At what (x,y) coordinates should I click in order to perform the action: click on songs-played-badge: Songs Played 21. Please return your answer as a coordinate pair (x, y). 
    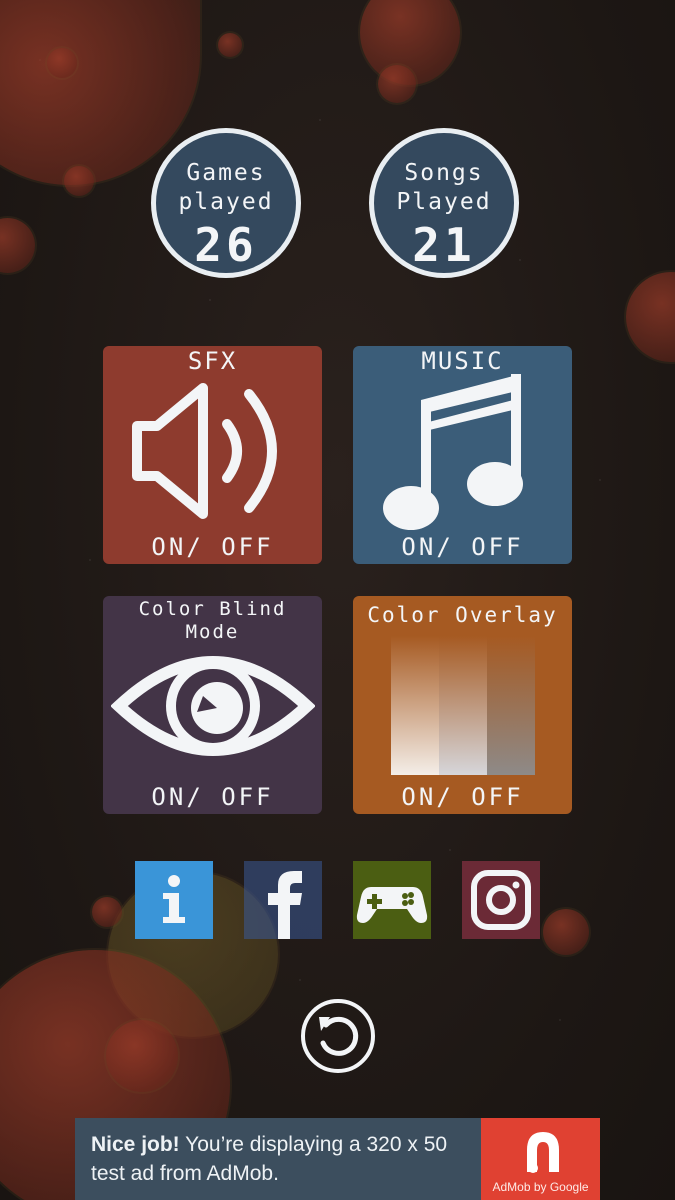
    Looking at the image, I should click on (444, 203).